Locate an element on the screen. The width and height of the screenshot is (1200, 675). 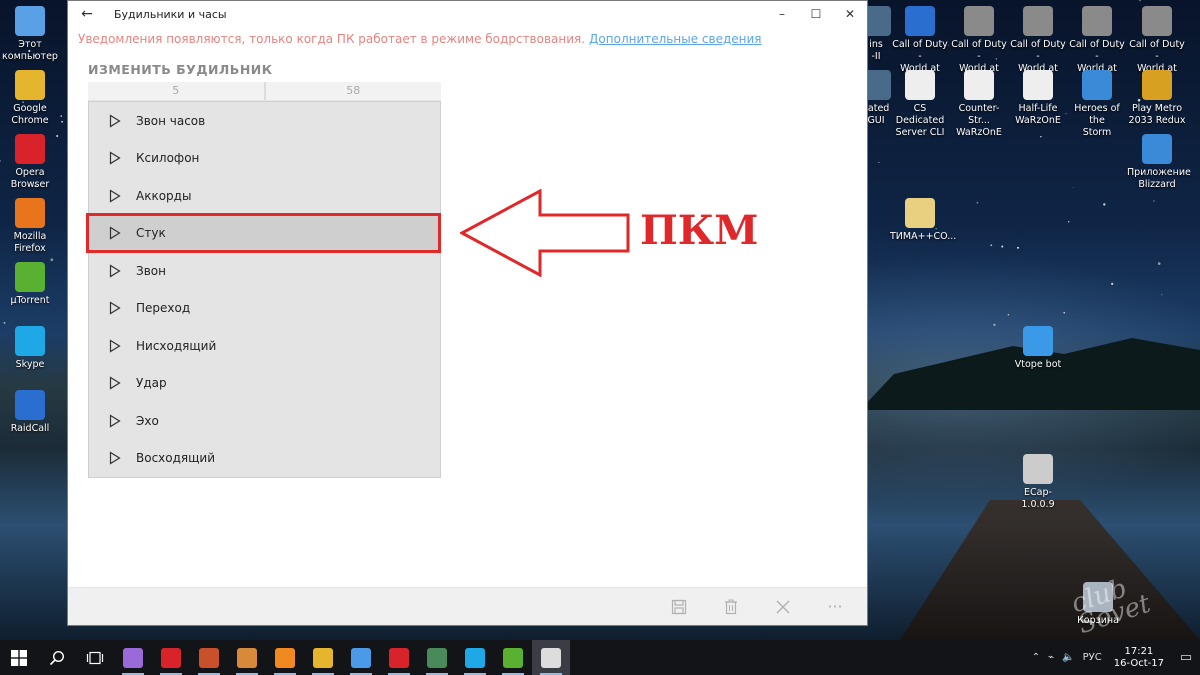
search-button is located at coordinates (57, 657).